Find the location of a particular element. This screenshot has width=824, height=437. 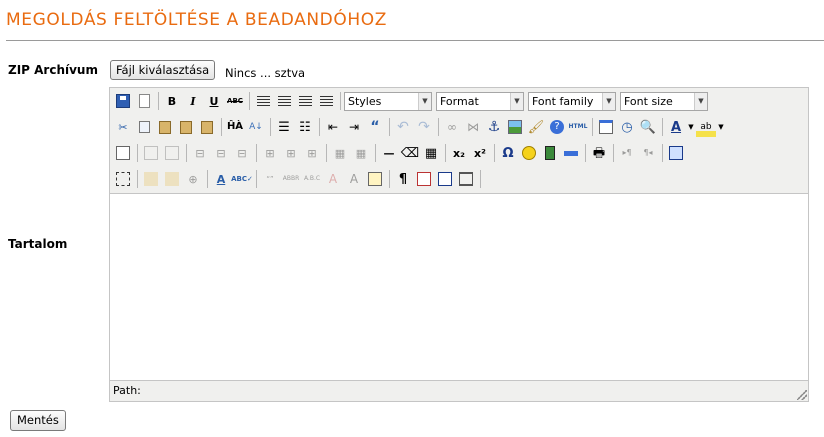

split-cells-icon: ▦ is located at coordinates (340, 153).